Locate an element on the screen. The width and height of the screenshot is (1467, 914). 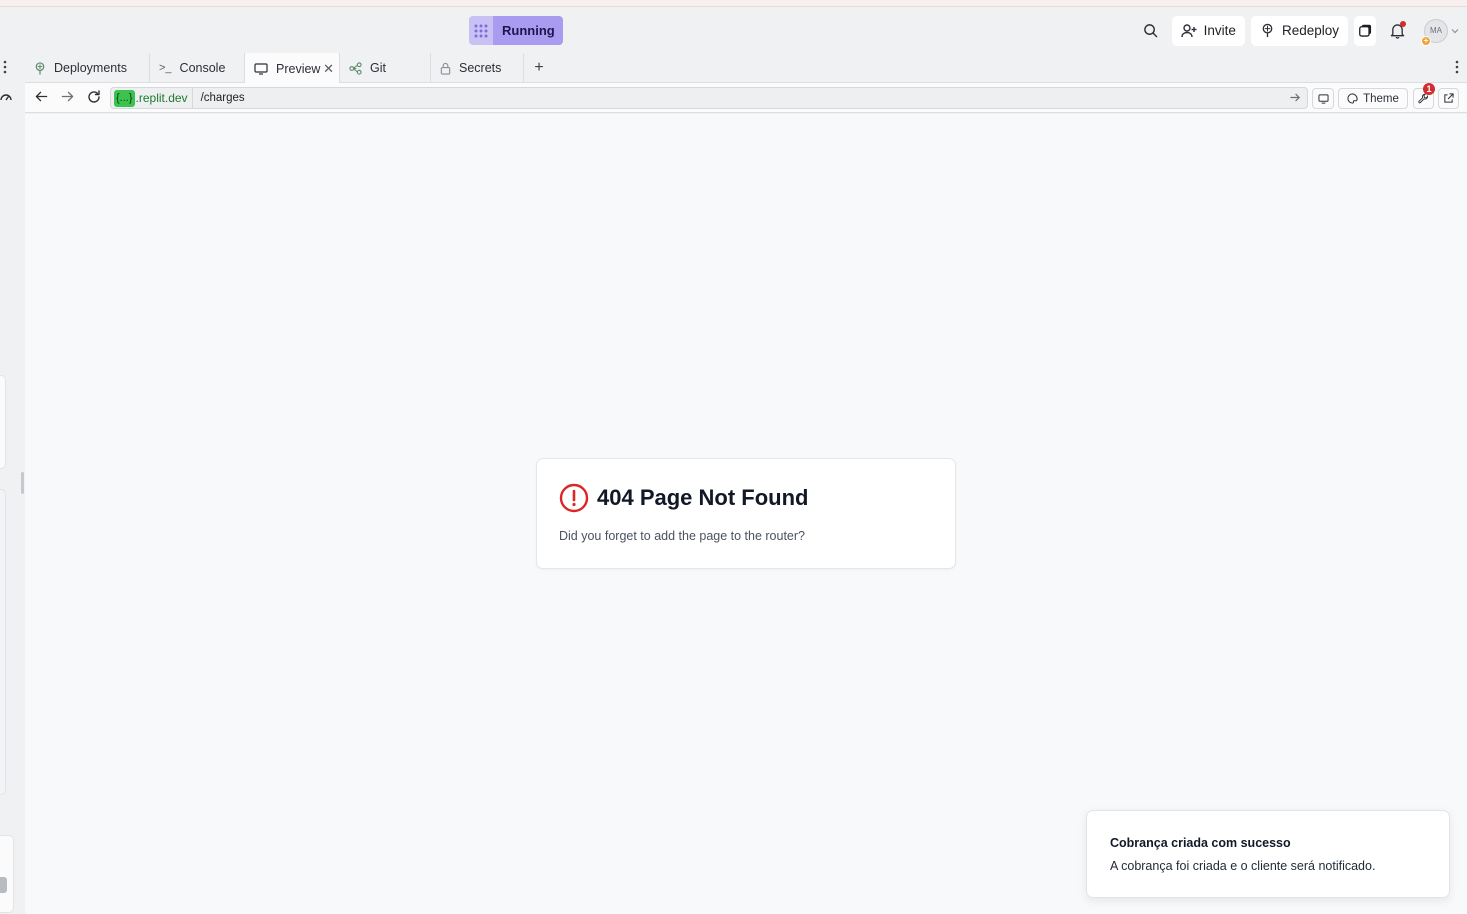
account-menu: MA + is located at coordinates (1438, 32).